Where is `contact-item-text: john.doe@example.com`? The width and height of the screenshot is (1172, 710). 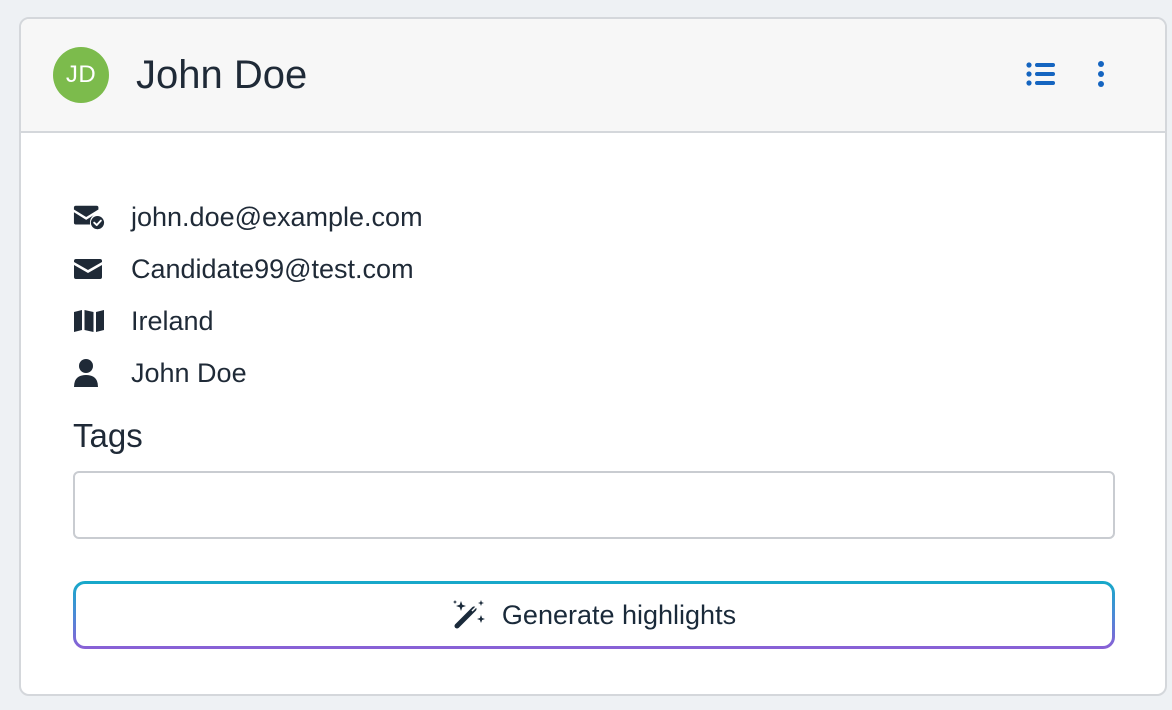 contact-item-text: john.doe@example.com is located at coordinates (277, 216).